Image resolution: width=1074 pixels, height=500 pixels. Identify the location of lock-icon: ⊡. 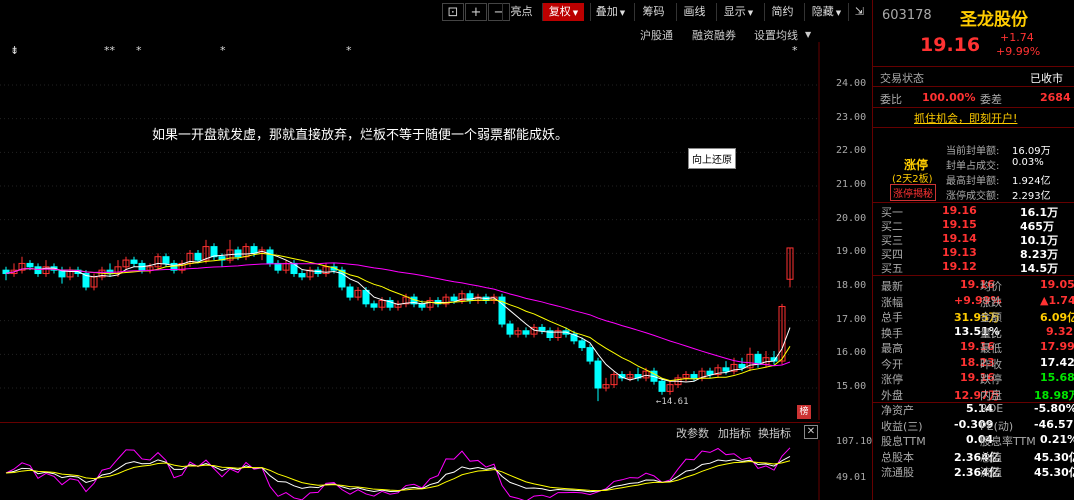
(453, 12).